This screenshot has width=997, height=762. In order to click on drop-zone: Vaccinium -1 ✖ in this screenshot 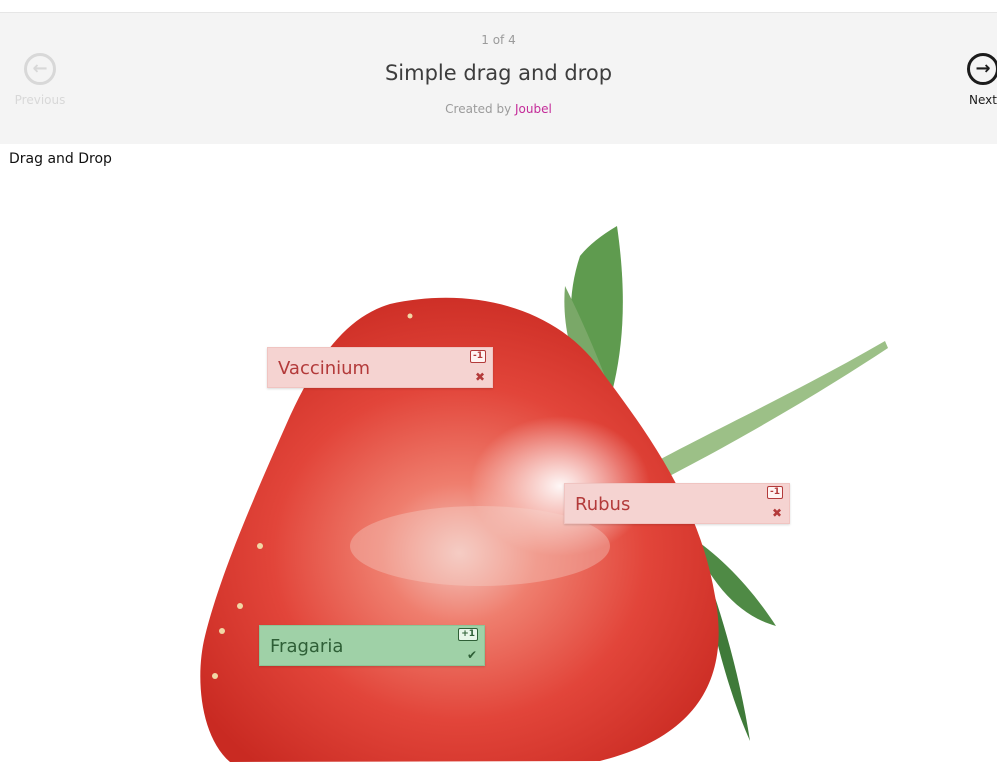, I will do `click(380, 367)`.